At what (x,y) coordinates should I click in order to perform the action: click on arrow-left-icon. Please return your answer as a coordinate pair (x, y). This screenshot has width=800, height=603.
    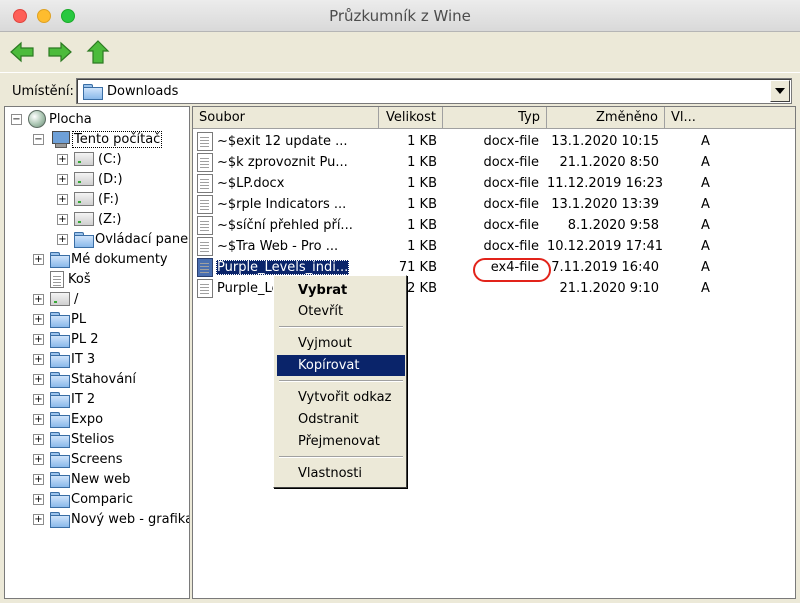
    Looking at the image, I should click on (22, 52).